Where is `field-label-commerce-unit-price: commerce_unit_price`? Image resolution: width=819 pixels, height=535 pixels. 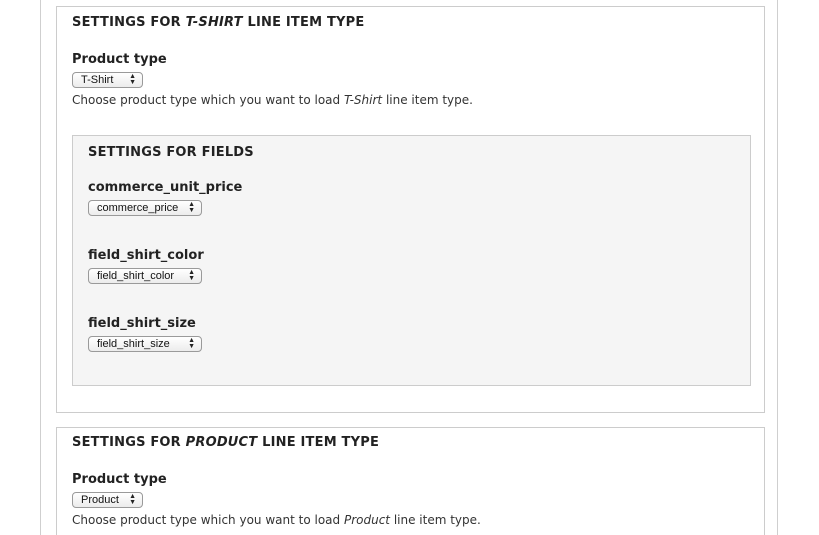
field-label-commerce-unit-price: commerce_unit_price is located at coordinates (165, 187).